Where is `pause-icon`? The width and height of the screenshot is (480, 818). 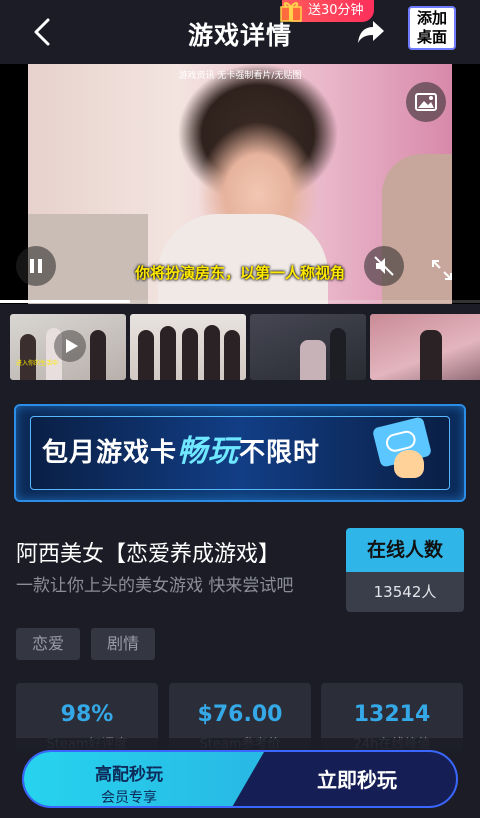
pause-icon is located at coordinates (36, 266).